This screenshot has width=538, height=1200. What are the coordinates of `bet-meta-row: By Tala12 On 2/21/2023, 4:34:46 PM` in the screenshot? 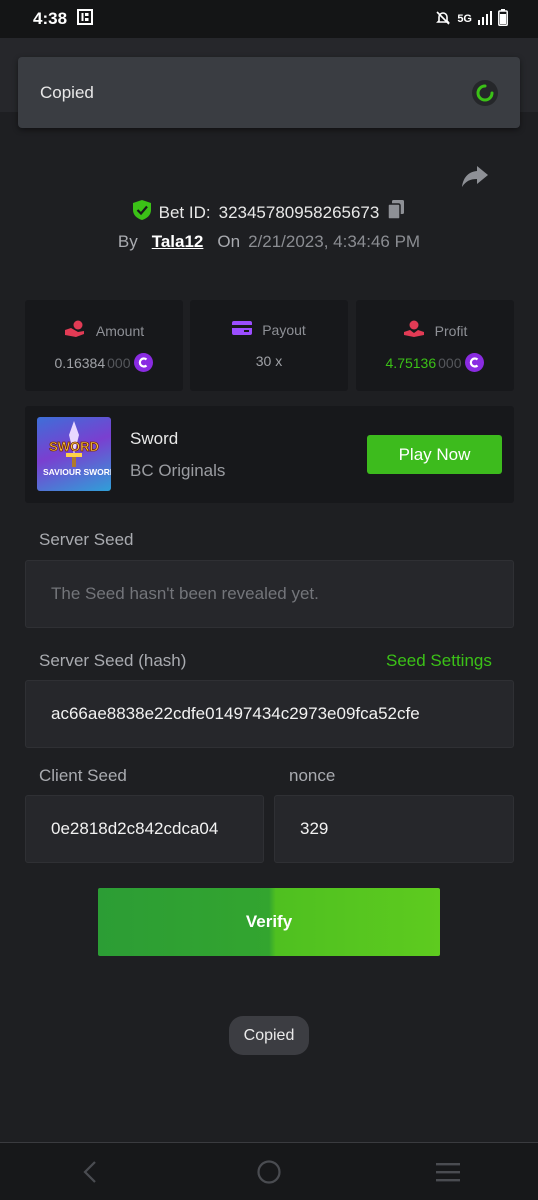 It's located at (269, 242).